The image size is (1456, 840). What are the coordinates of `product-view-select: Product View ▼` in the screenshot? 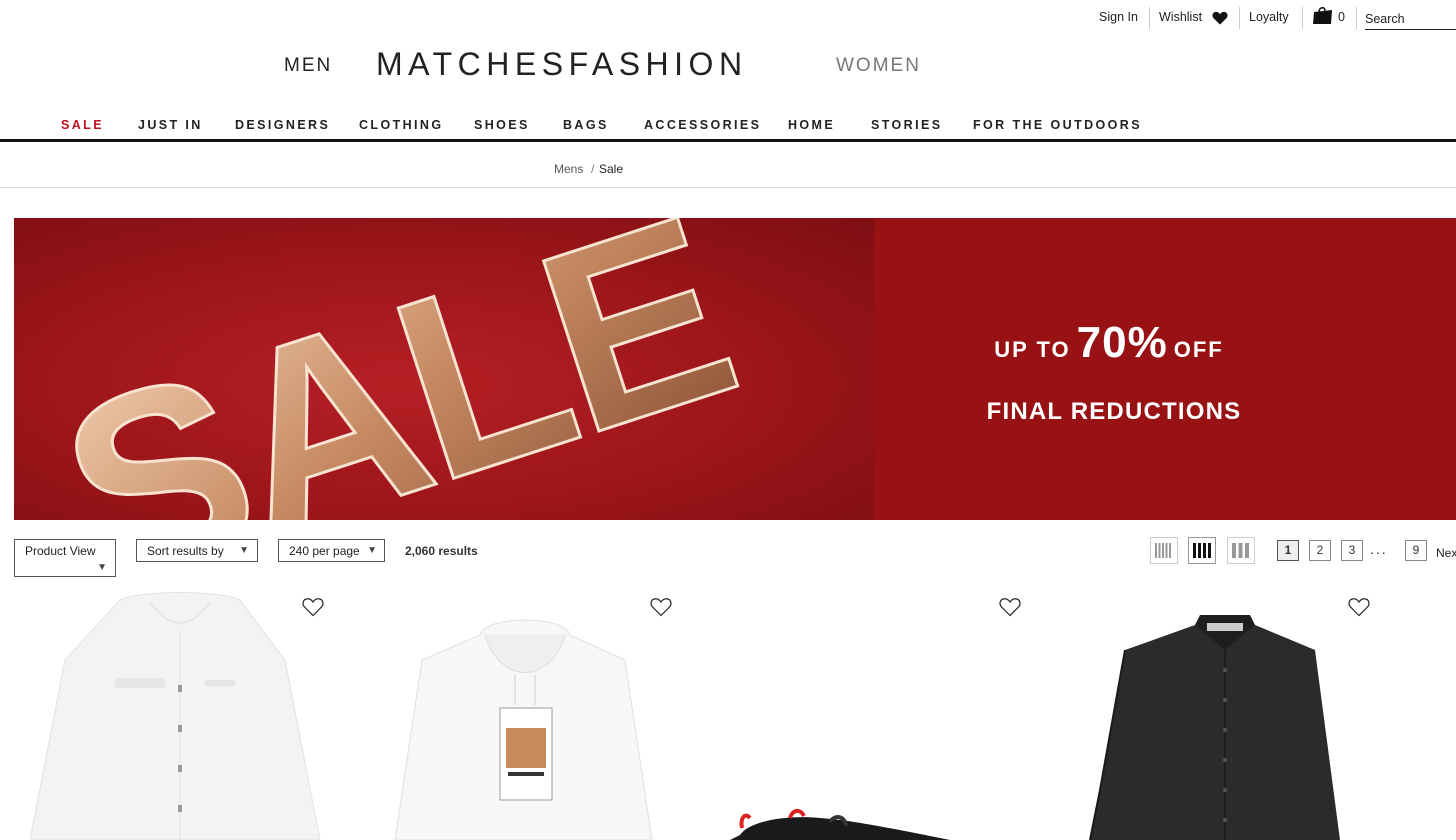 It's located at (65, 558).